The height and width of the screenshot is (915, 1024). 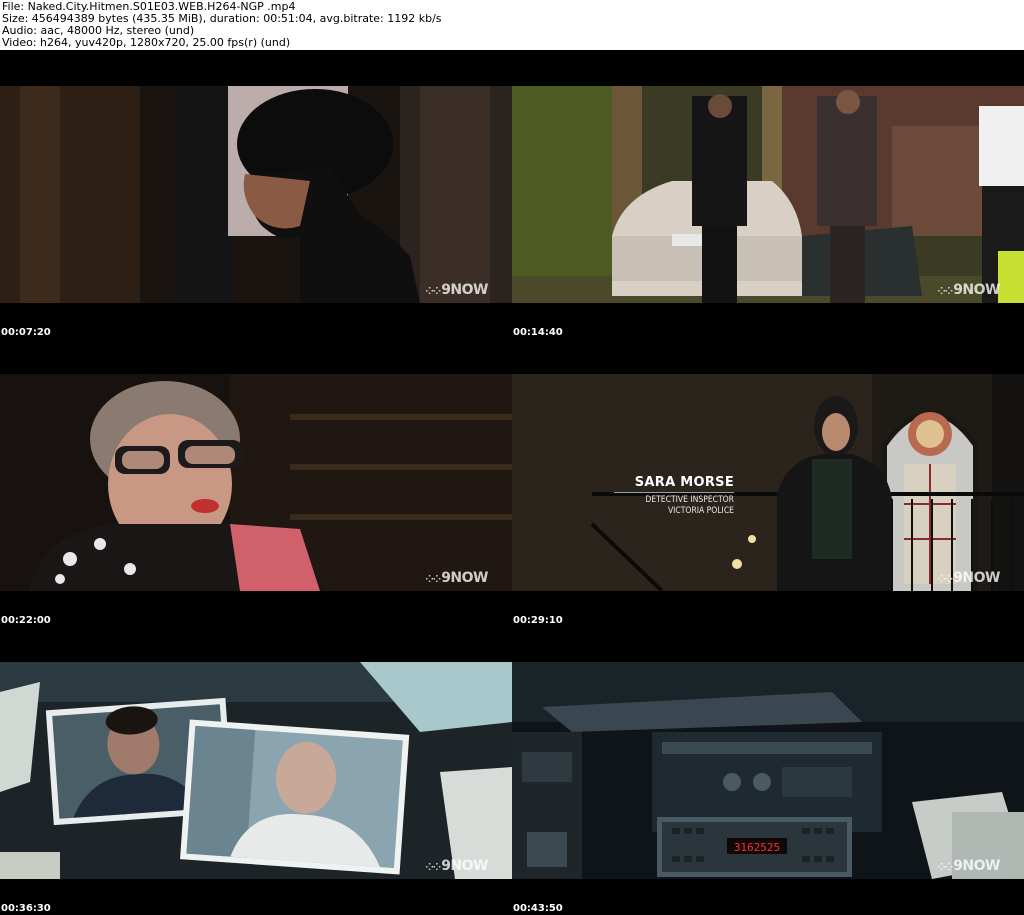 I want to click on frame-3-image, so click(x=256, y=482).